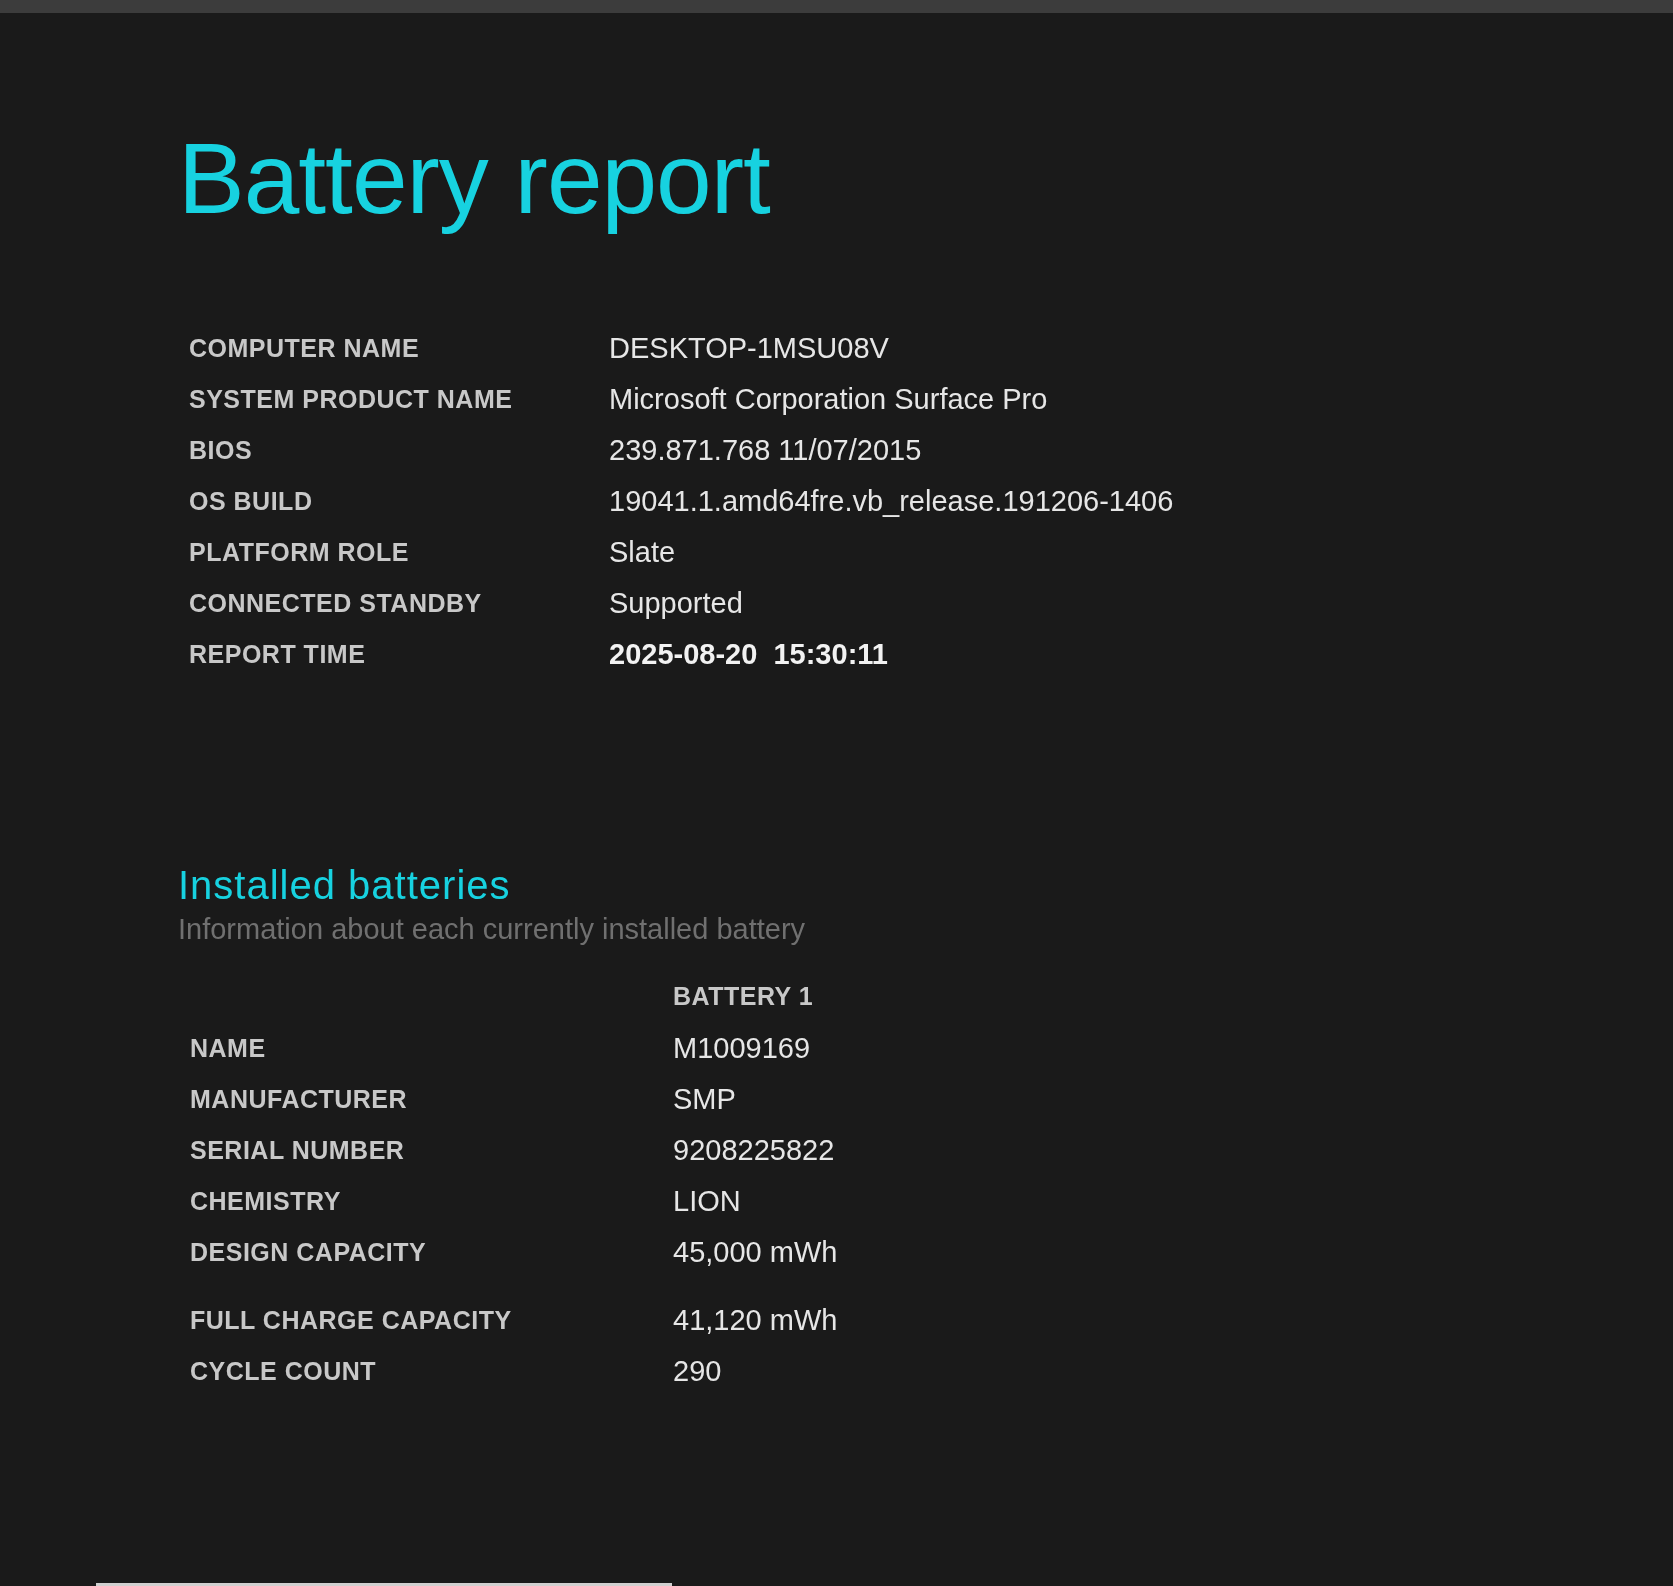 The height and width of the screenshot is (1586, 1673). What do you see at coordinates (345, 885) in the screenshot?
I see `section-heading: Installed batteries` at bounding box center [345, 885].